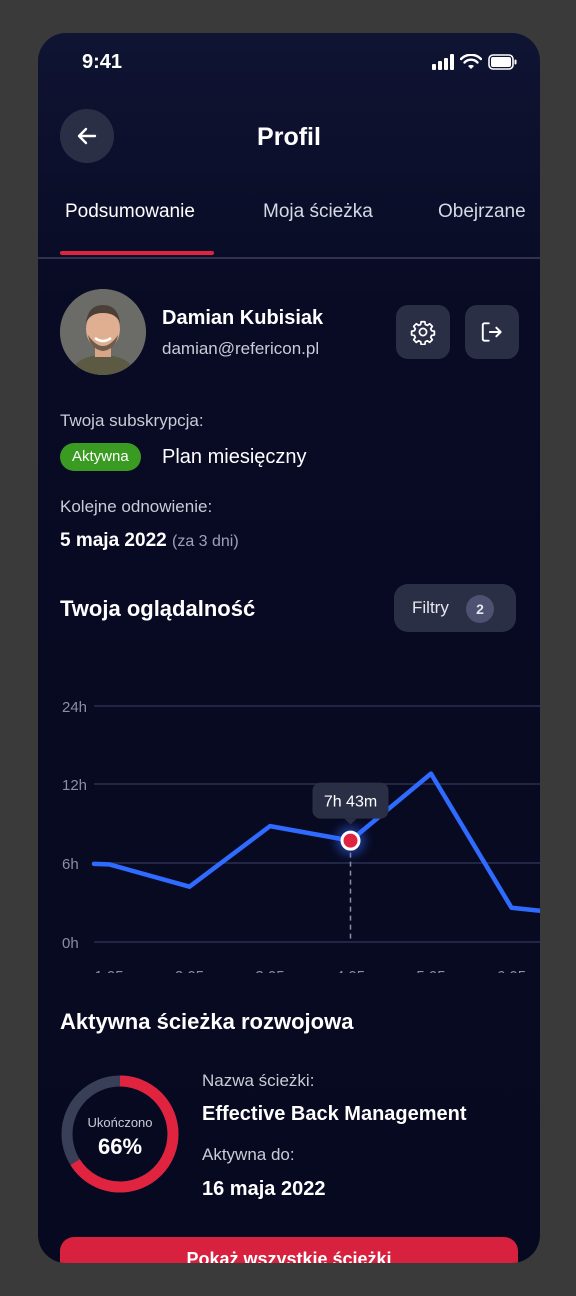 This screenshot has width=576, height=1296. I want to click on renewal-info: 5 maja 2022 (za 3 dni), so click(149, 541).